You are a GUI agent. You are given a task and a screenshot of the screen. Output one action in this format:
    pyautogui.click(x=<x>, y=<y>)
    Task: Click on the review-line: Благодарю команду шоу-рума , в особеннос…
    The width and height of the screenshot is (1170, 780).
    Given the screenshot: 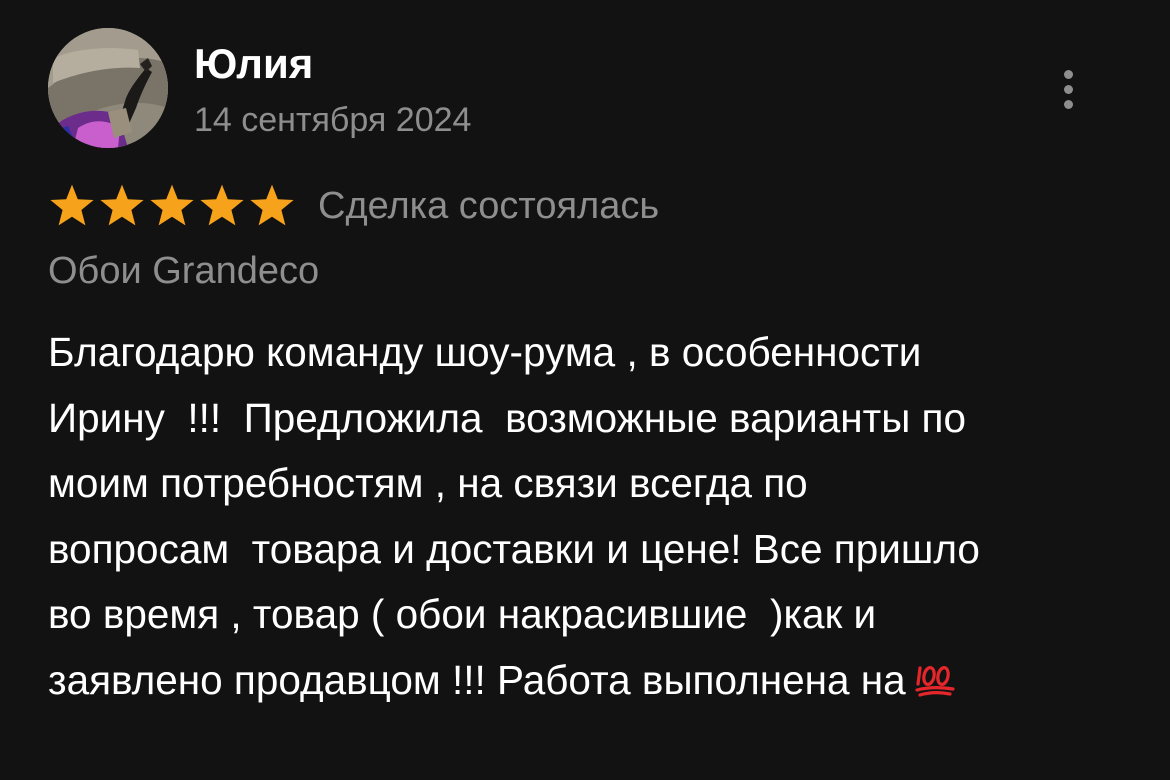 What is the action you would take?
    pyautogui.click(x=485, y=352)
    